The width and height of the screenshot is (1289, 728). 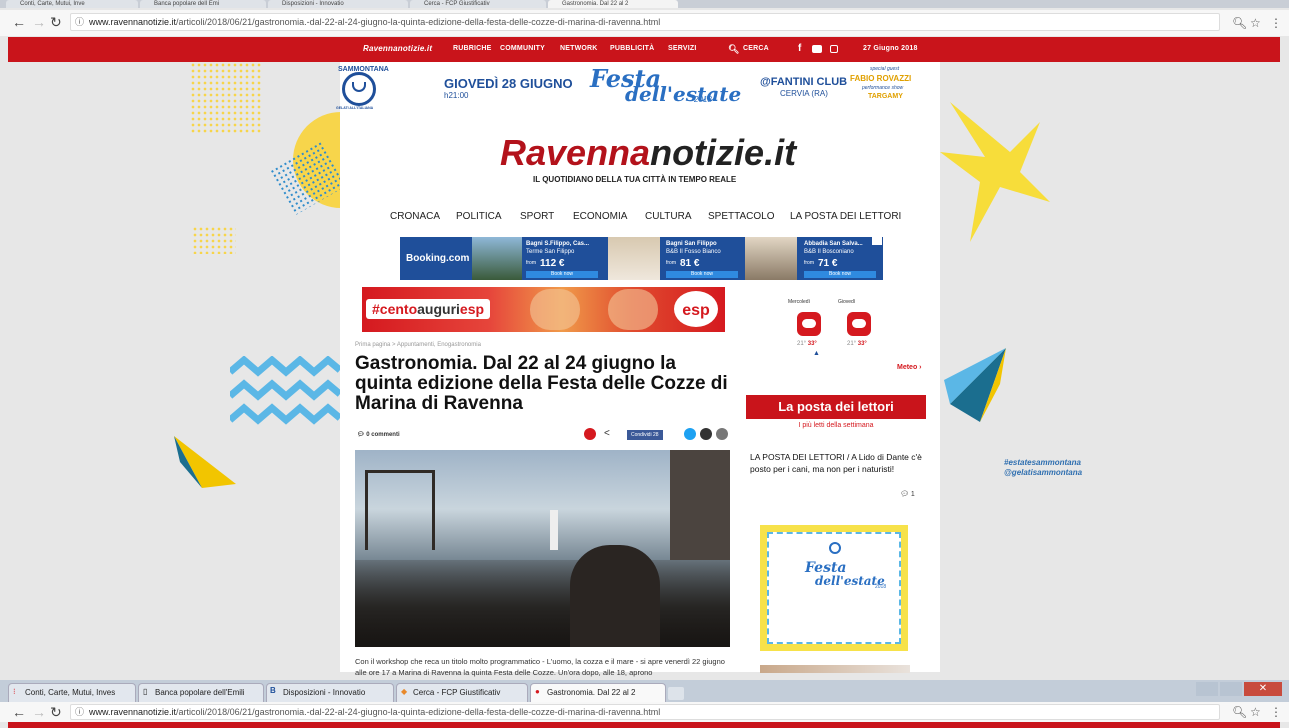 What do you see at coordinates (201, 692) in the screenshot?
I see `tab-banca: ▯ Banca popolare dell'Emili` at bounding box center [201, 692].